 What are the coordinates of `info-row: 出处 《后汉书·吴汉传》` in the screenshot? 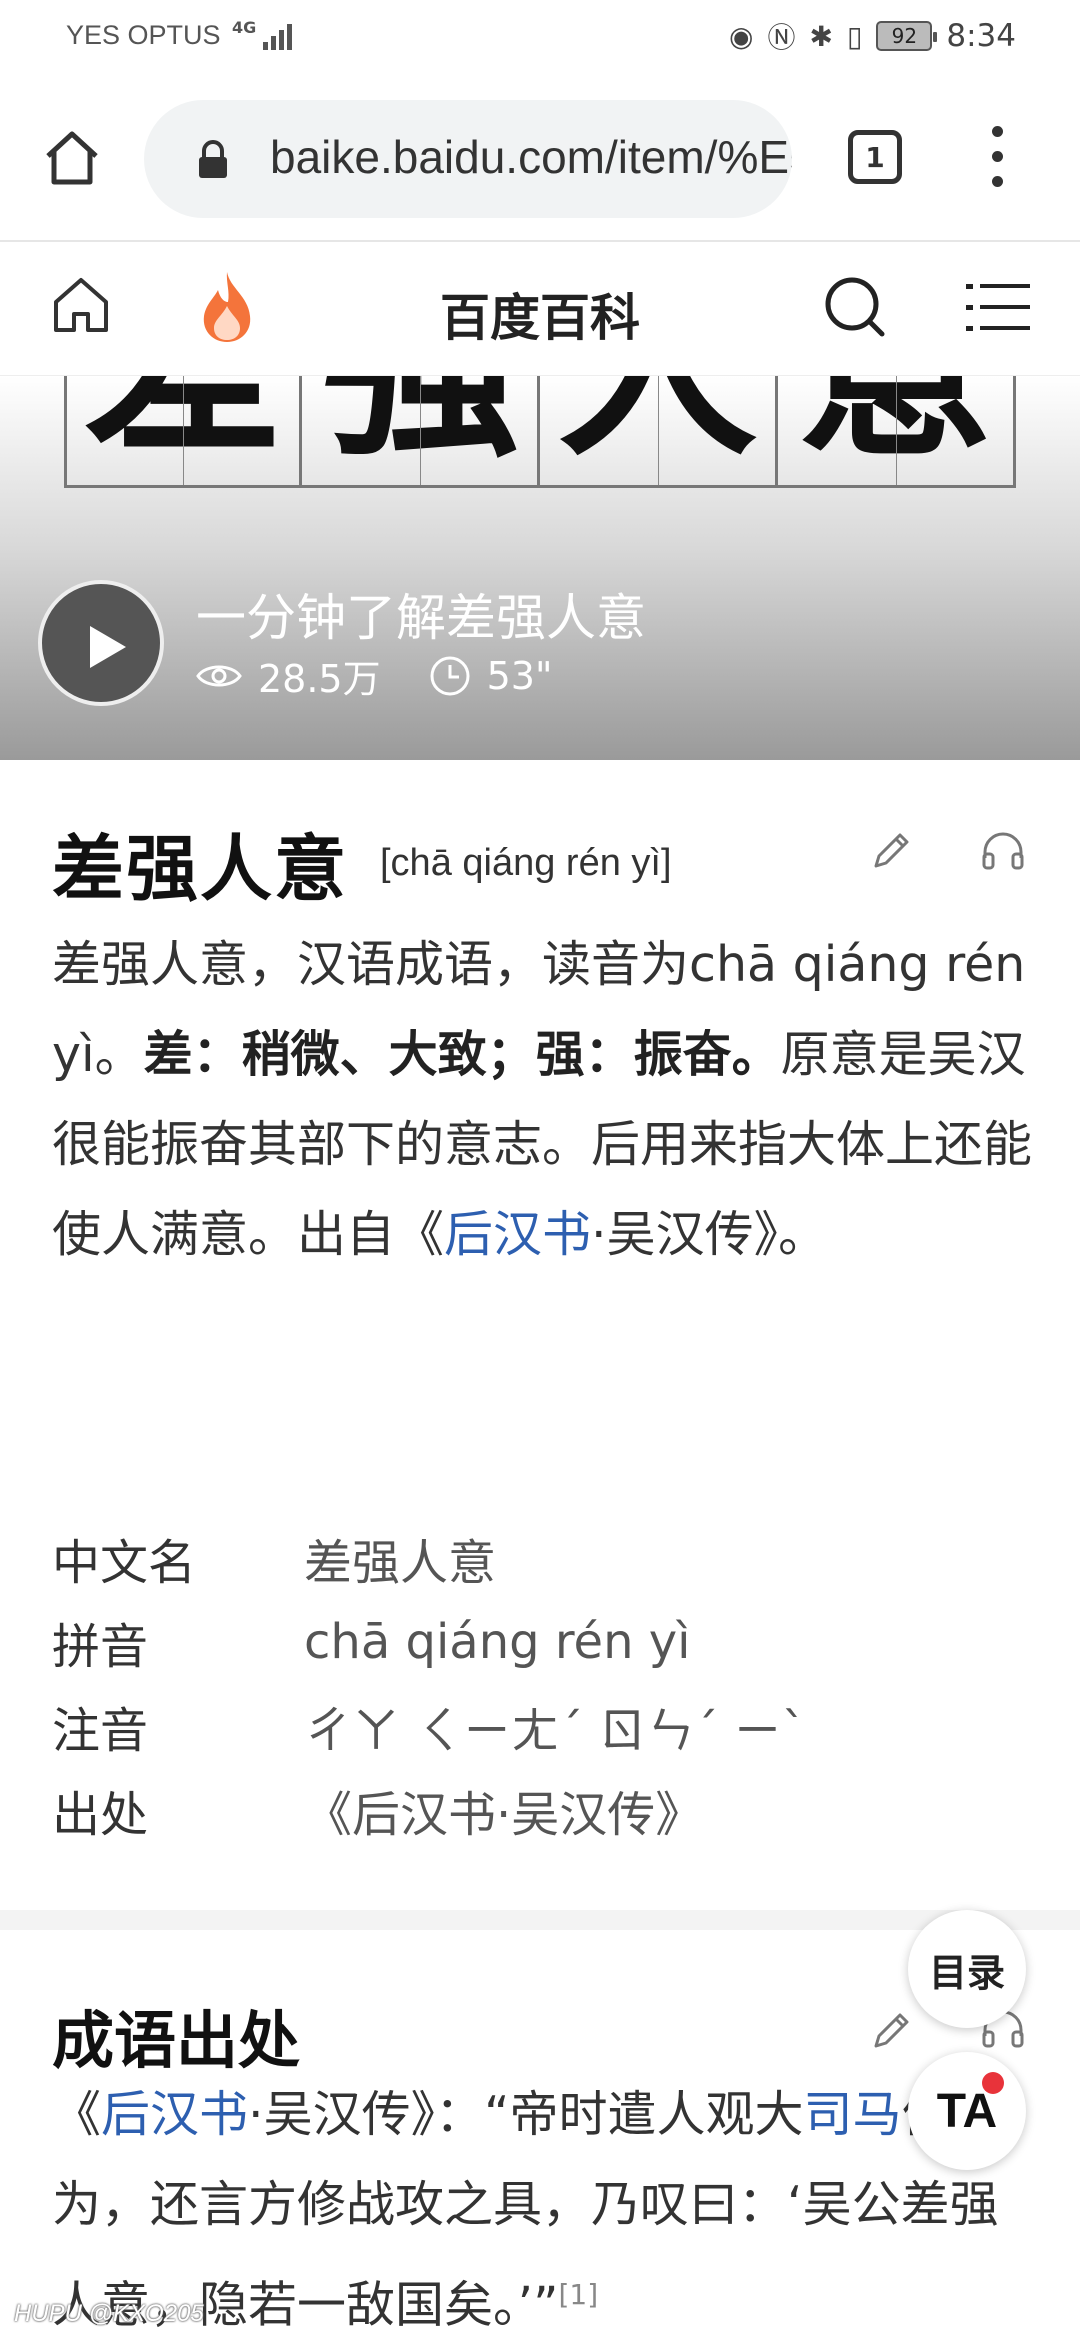 It's located at (542, 1810).